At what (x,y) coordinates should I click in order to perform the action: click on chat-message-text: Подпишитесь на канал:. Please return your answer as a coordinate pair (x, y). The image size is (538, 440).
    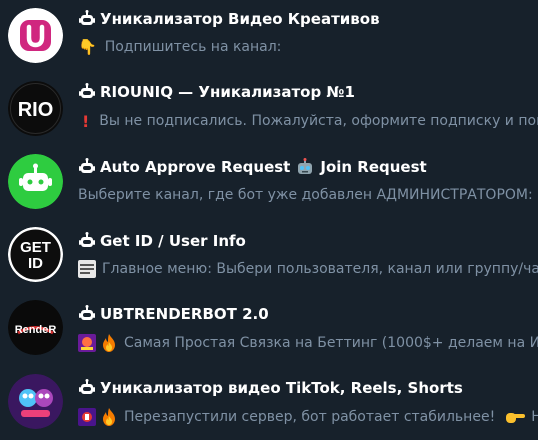
    Looking at the image, I should click on (193, 47).